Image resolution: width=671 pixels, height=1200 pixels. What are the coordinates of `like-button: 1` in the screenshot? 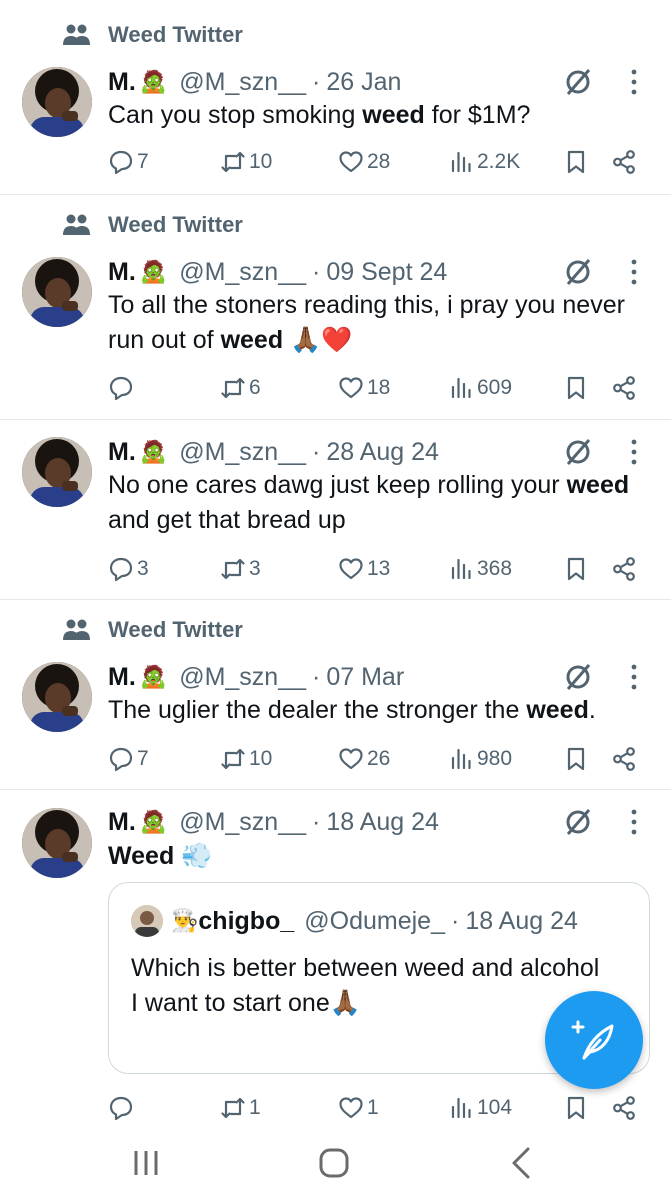 It's located at (358, 1108).